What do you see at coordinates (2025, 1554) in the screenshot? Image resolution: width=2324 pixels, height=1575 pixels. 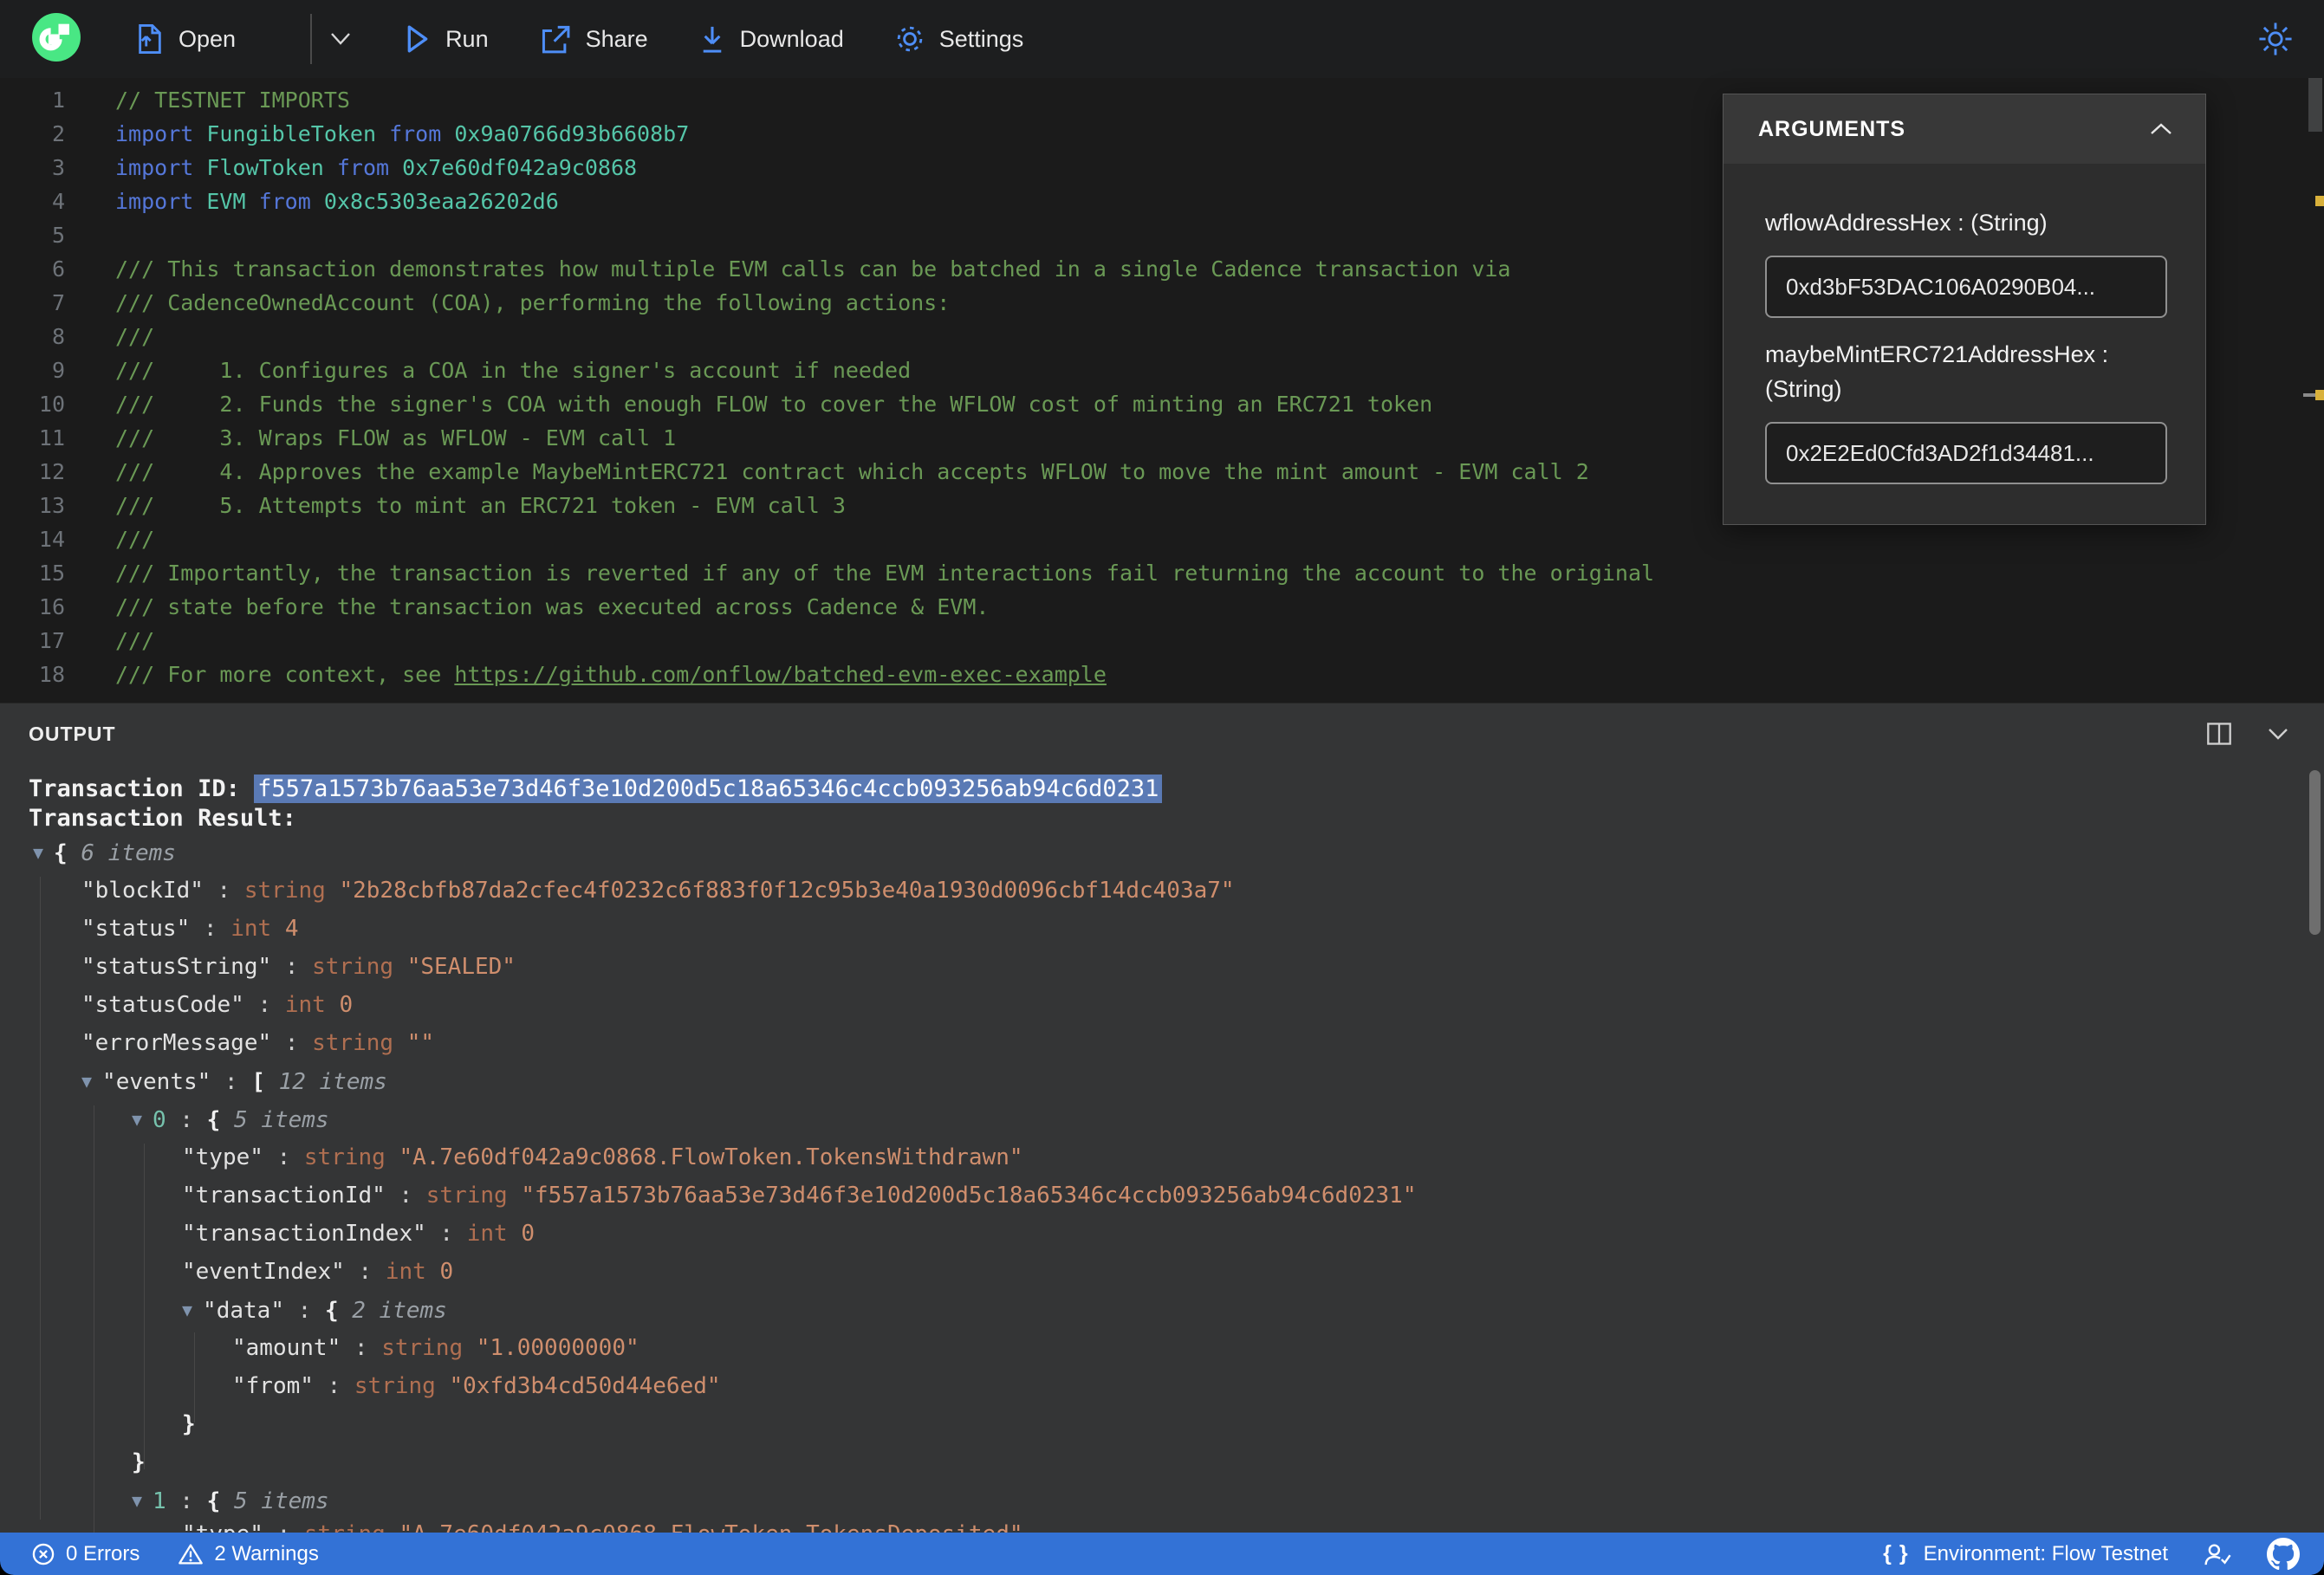 I see `environment-status: { } Environment: Flow Testnet` at bounding box center [2025, 1554].